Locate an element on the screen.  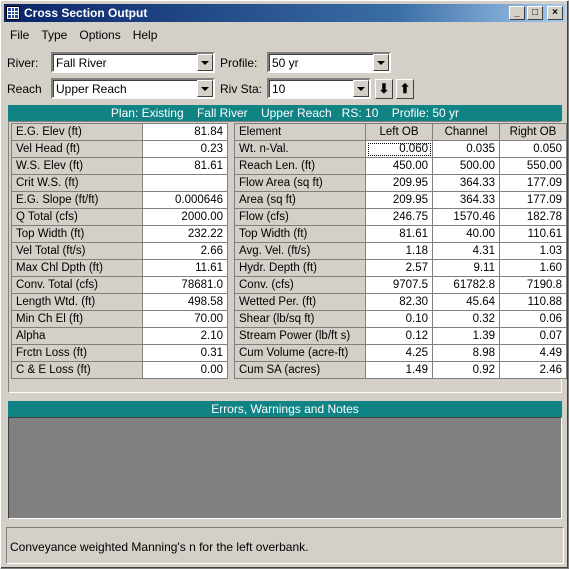
element-value: 4.49 is located at coordinates (533, 353).